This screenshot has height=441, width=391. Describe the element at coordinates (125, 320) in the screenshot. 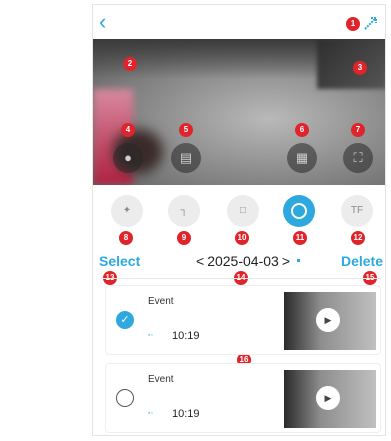

I see `checkbox-checked: ✓` at that location.